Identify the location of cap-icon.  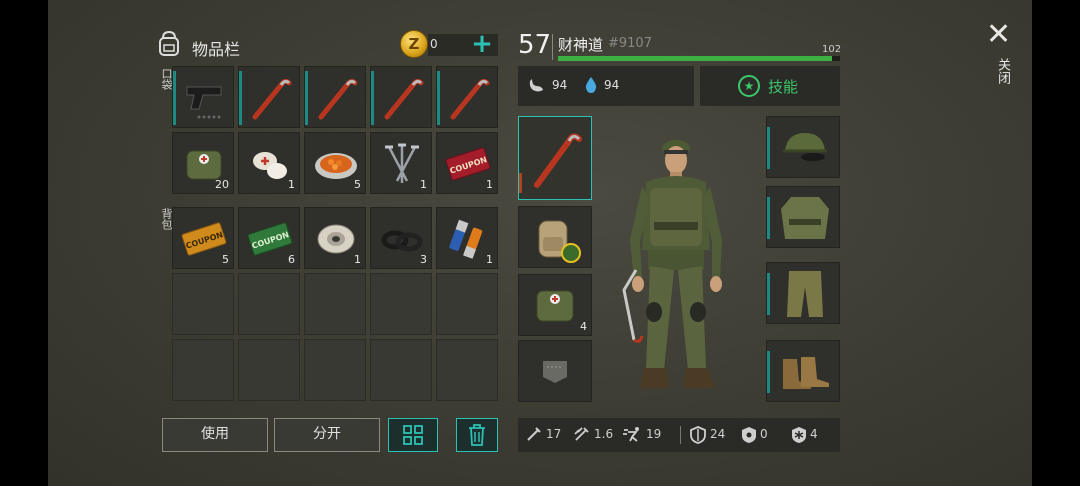
(805, 147).